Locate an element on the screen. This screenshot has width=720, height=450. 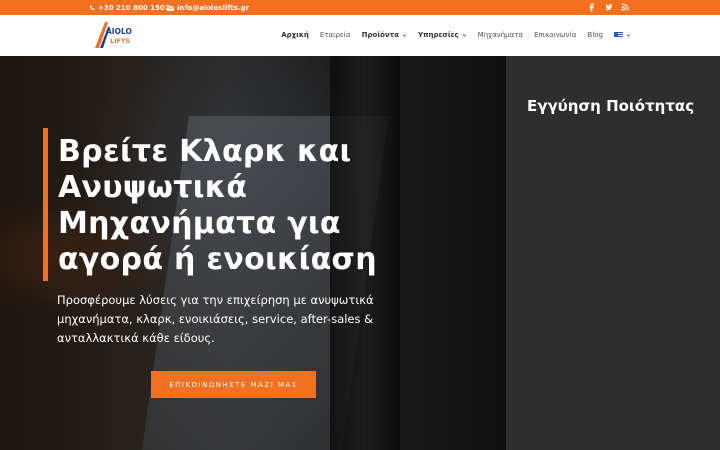
greek-flag-icon is located at coordinates (618, 35).